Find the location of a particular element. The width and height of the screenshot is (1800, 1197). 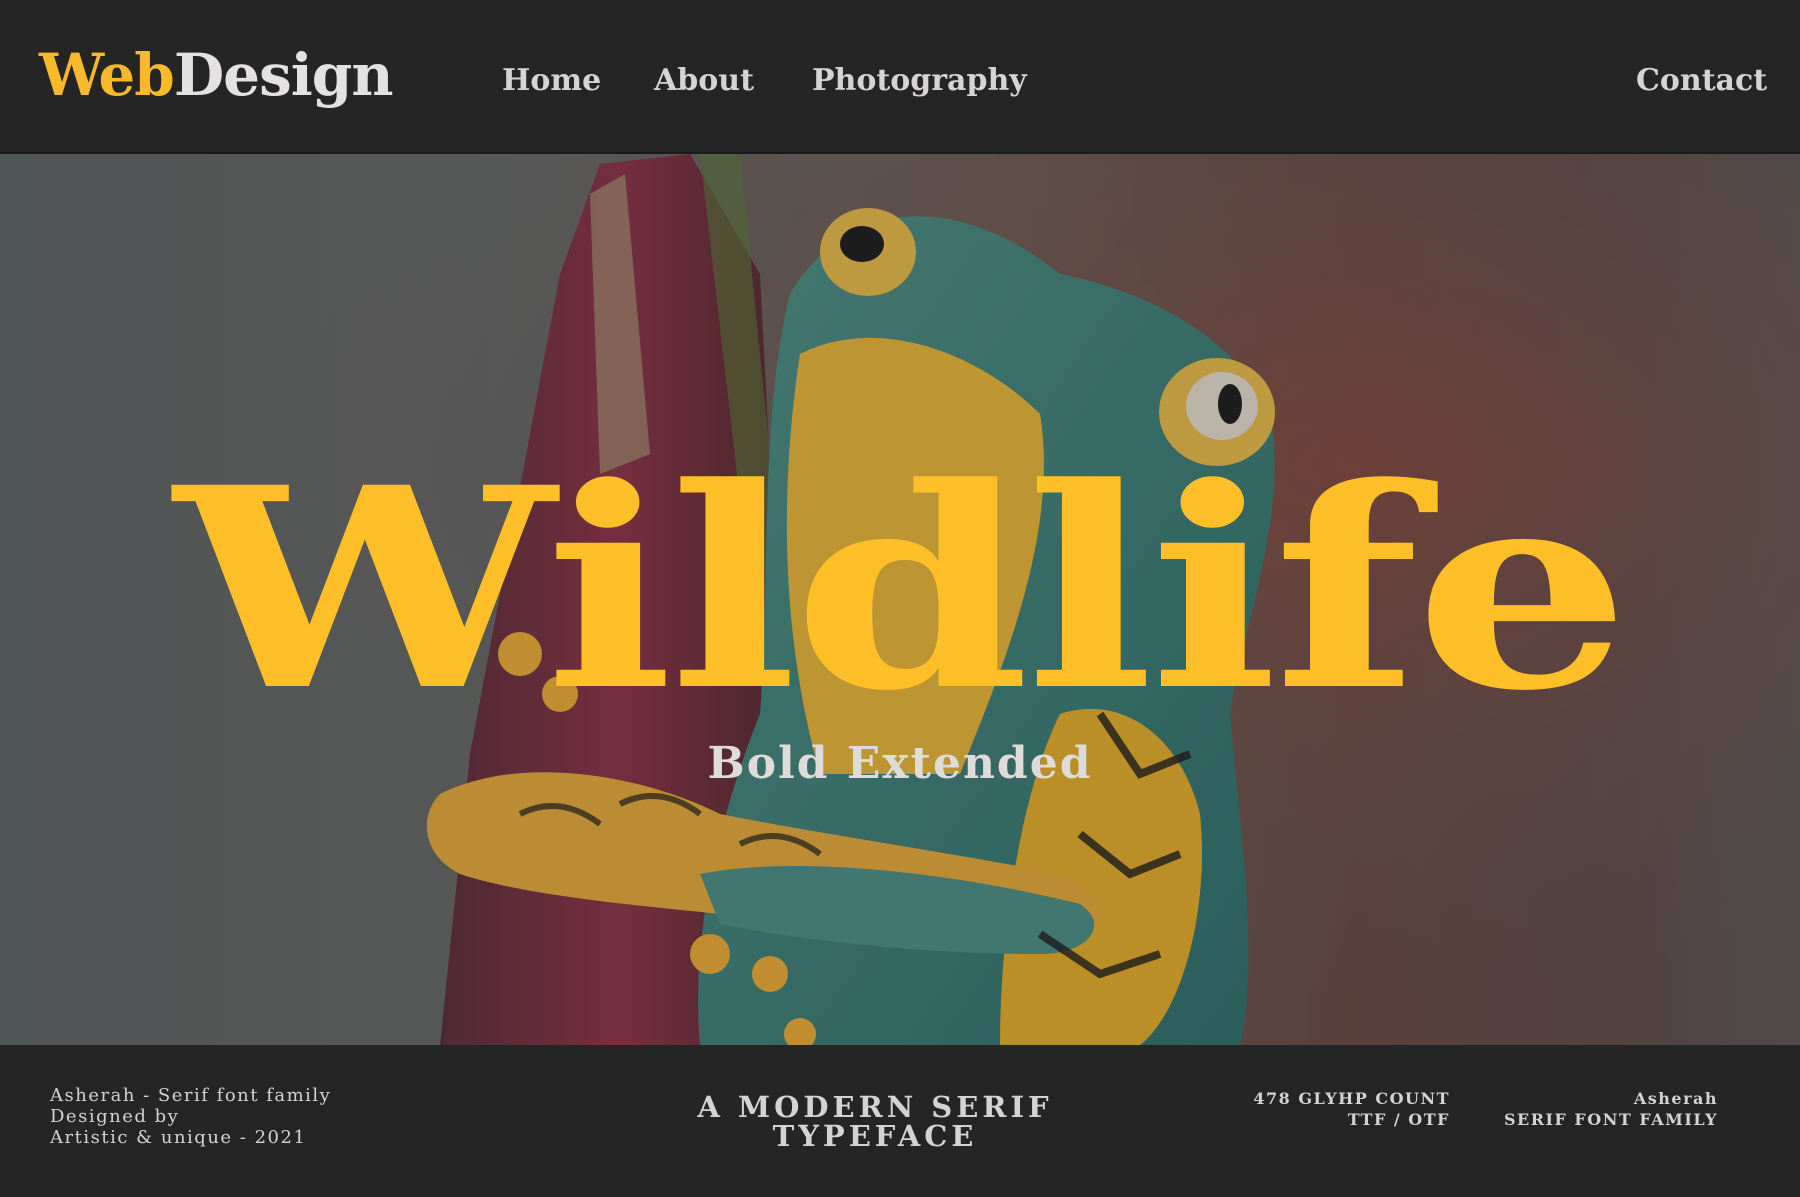

top-navbar: WebDesign Home About Photography Contact is located at coordinates (900, 77).